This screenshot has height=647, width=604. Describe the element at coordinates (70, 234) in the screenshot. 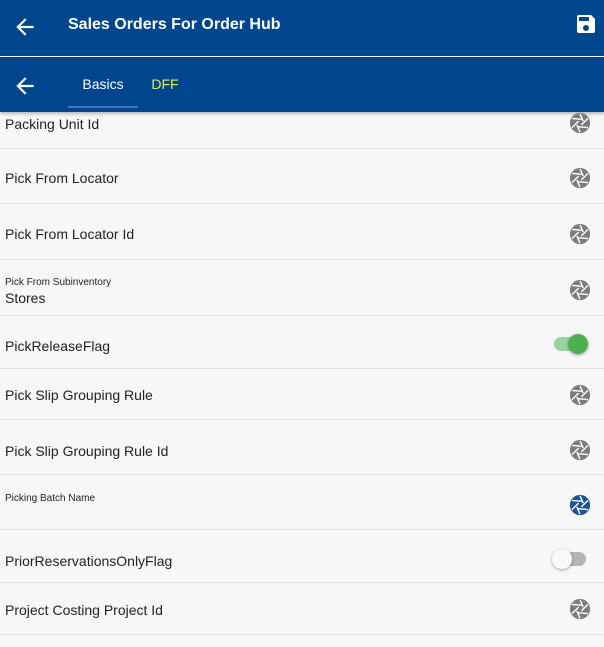

I see `field-label: Pick From Locator Id` at that location.